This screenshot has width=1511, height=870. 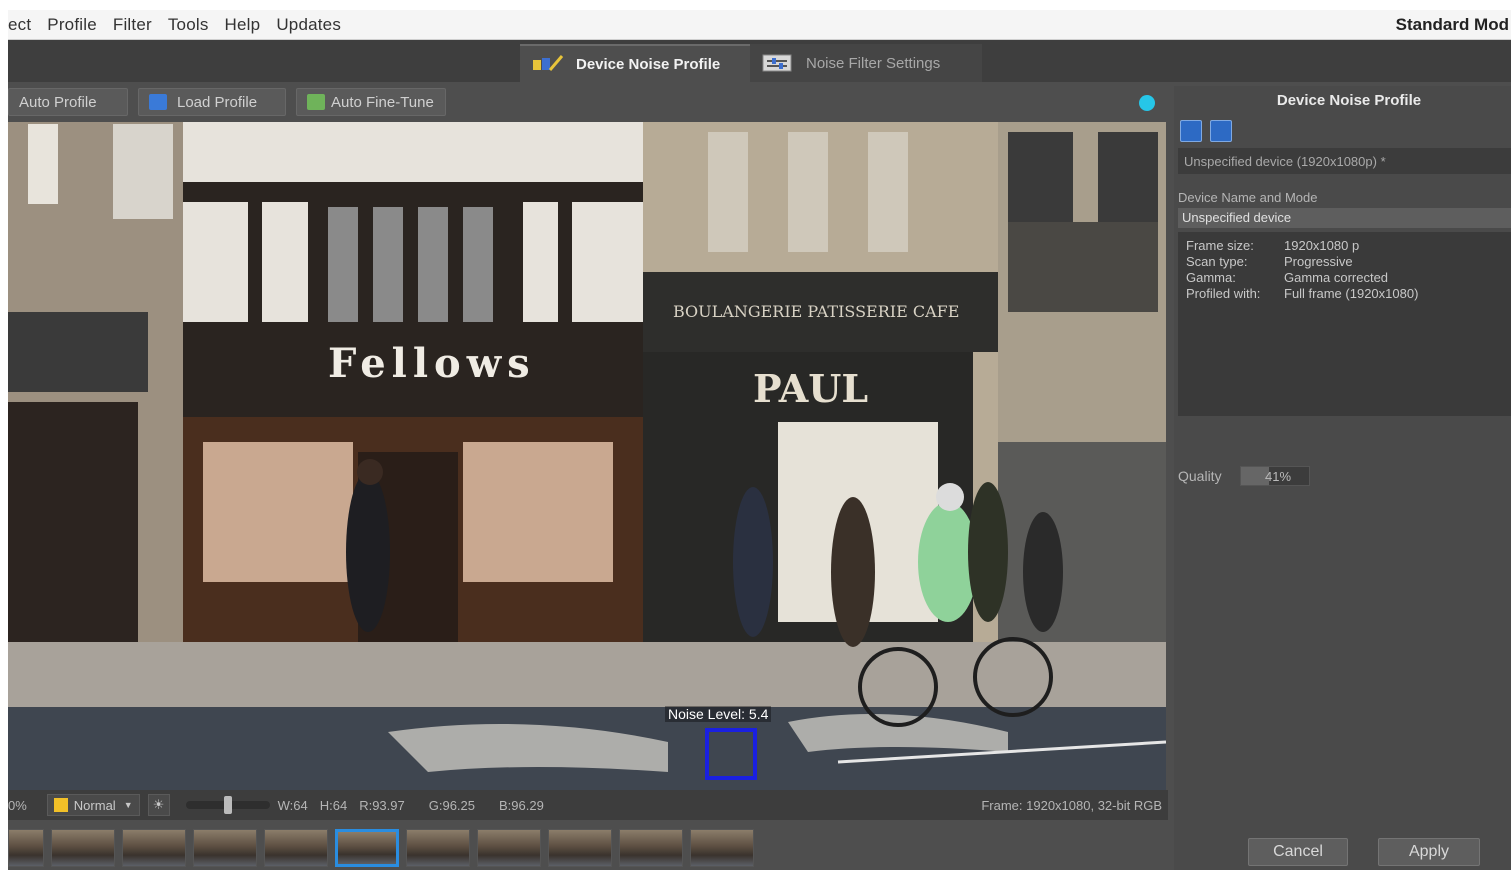 I want to click on info-value: Gamma corrected, so click(x=1336, y=277).